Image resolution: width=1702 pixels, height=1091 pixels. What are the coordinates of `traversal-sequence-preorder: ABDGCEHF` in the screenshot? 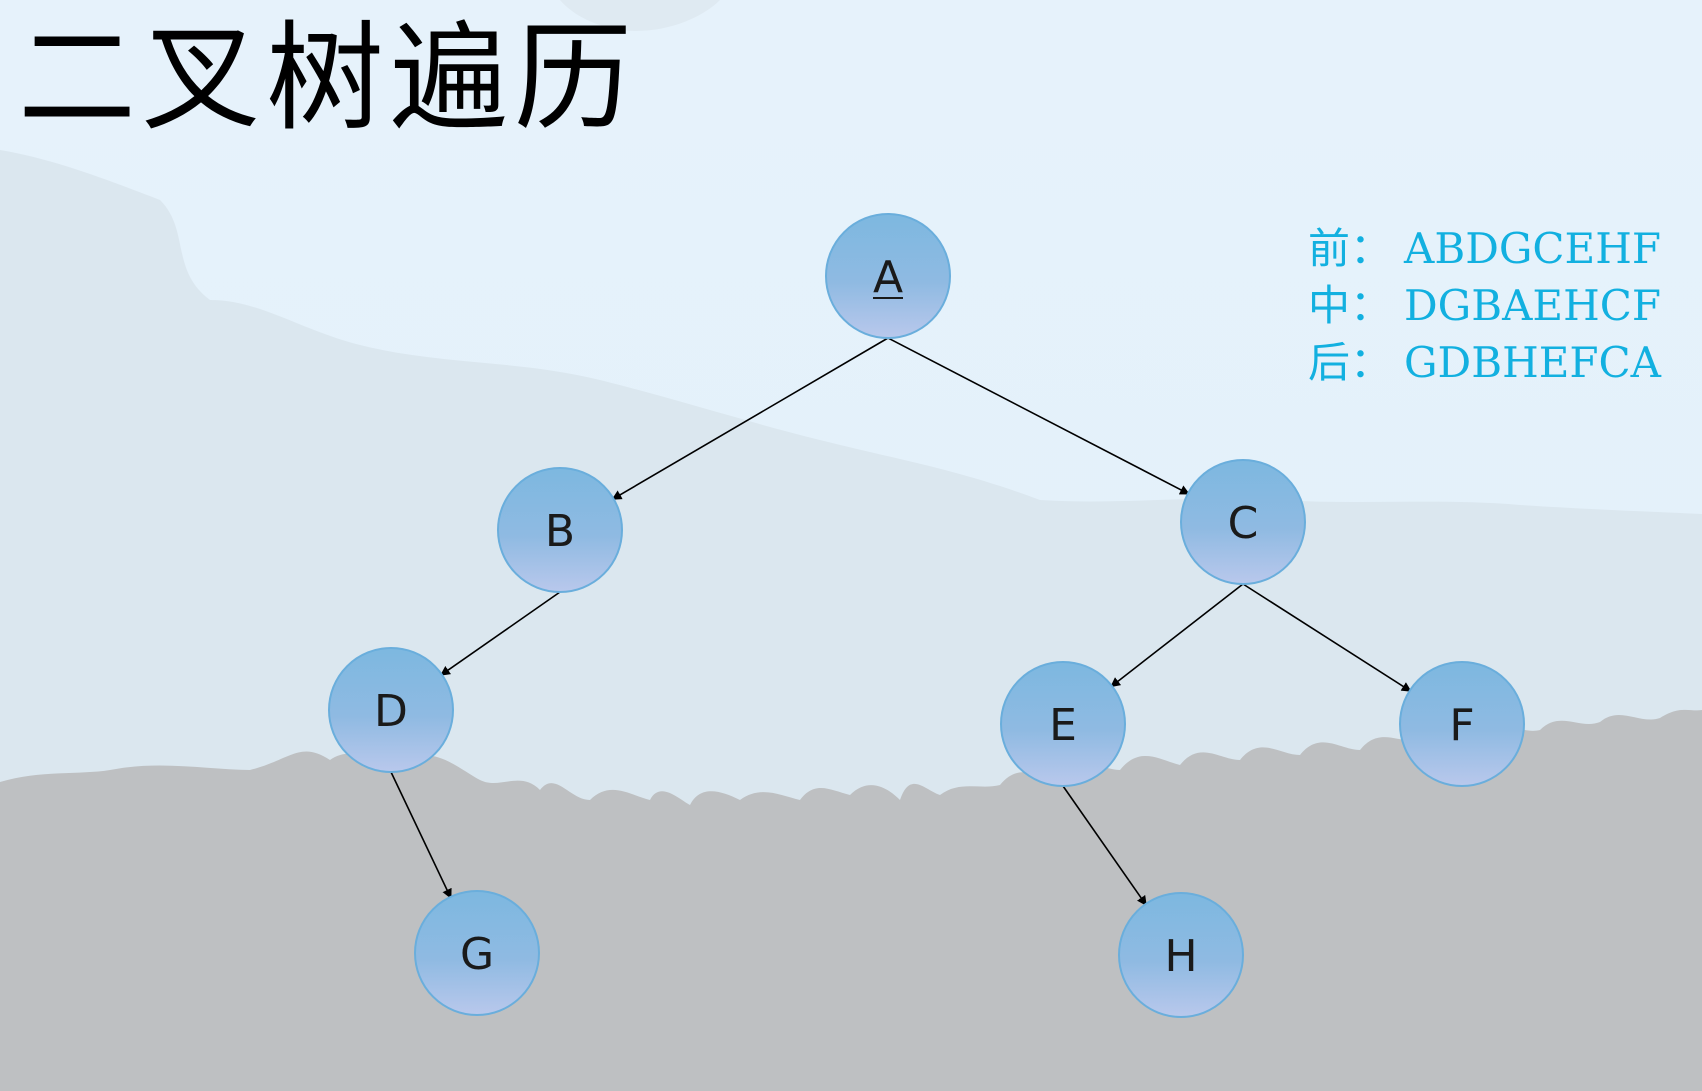 It's located at (1532, 248).